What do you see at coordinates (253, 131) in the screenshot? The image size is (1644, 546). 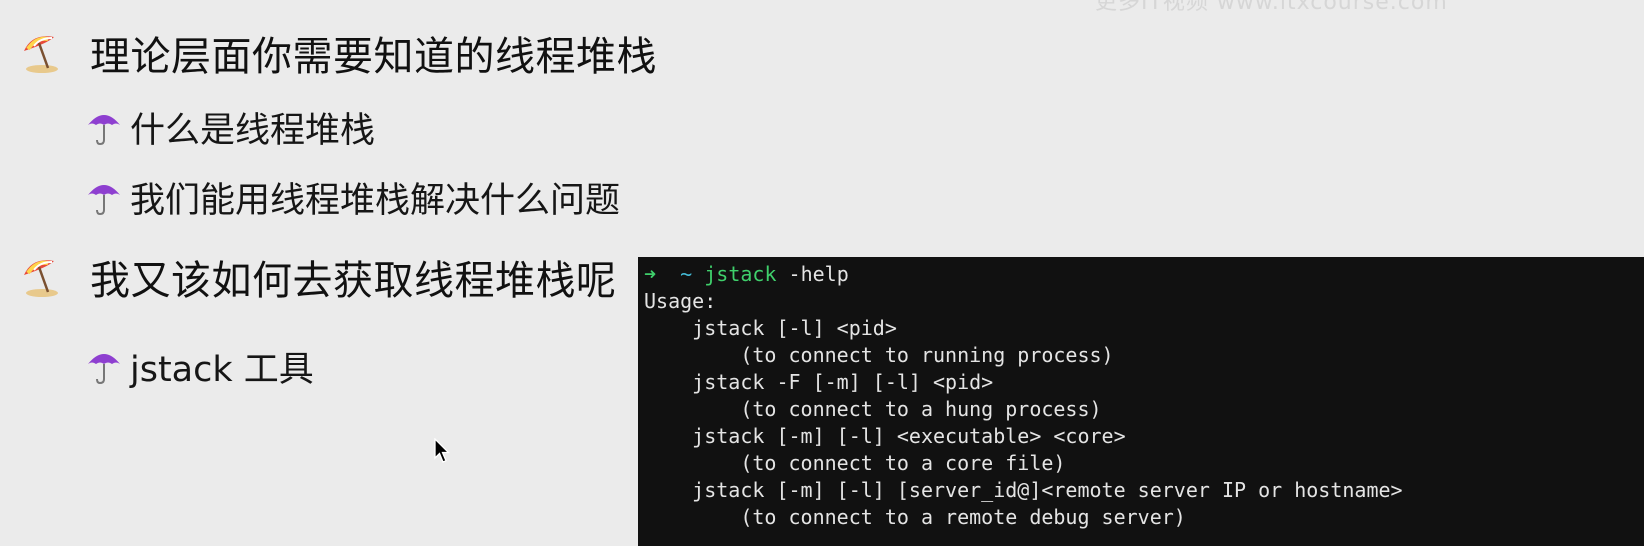 I see `subitem-text: 什么是线程堆栈` at bounding box center [253, 131].